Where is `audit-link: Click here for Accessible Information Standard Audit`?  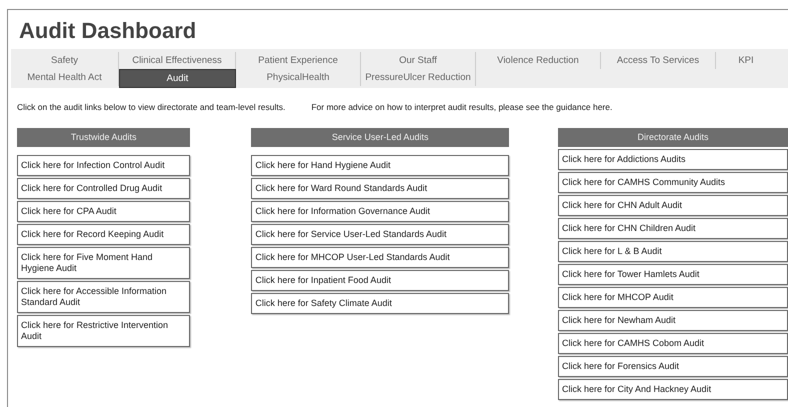 audit-link: Click here for Accessible Information Standard Audit is located at coordinates (103, 297).